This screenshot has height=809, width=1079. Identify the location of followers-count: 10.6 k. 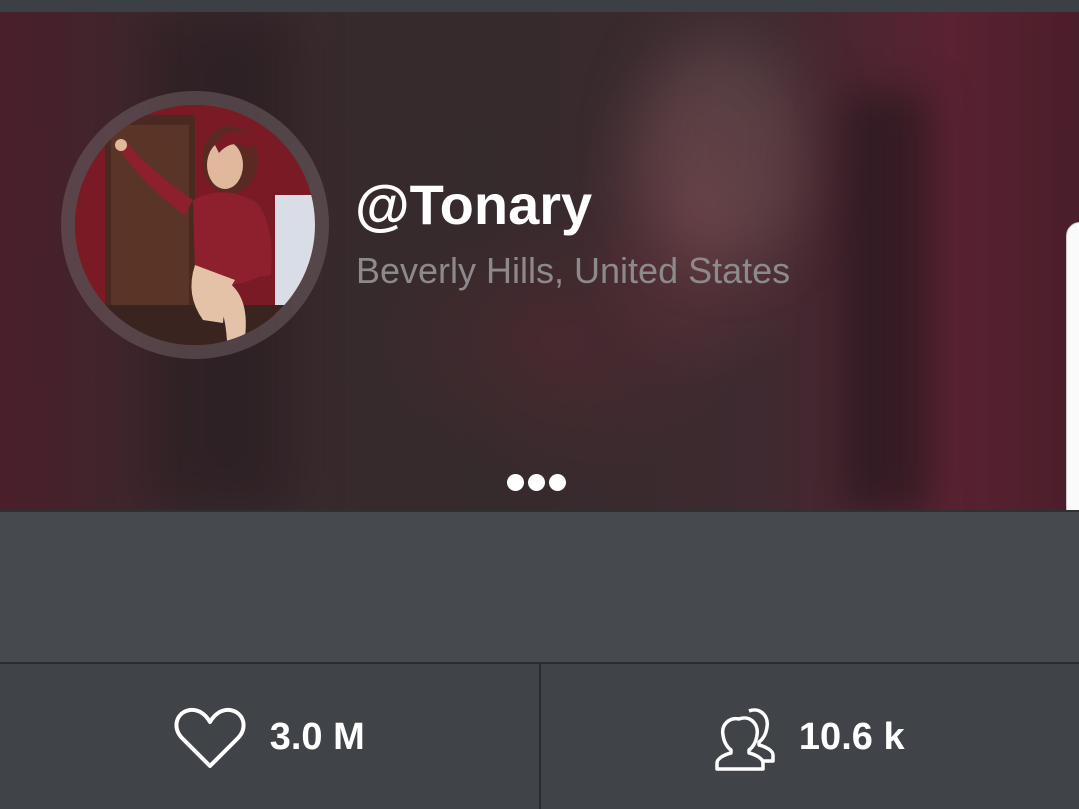
(851, 737).